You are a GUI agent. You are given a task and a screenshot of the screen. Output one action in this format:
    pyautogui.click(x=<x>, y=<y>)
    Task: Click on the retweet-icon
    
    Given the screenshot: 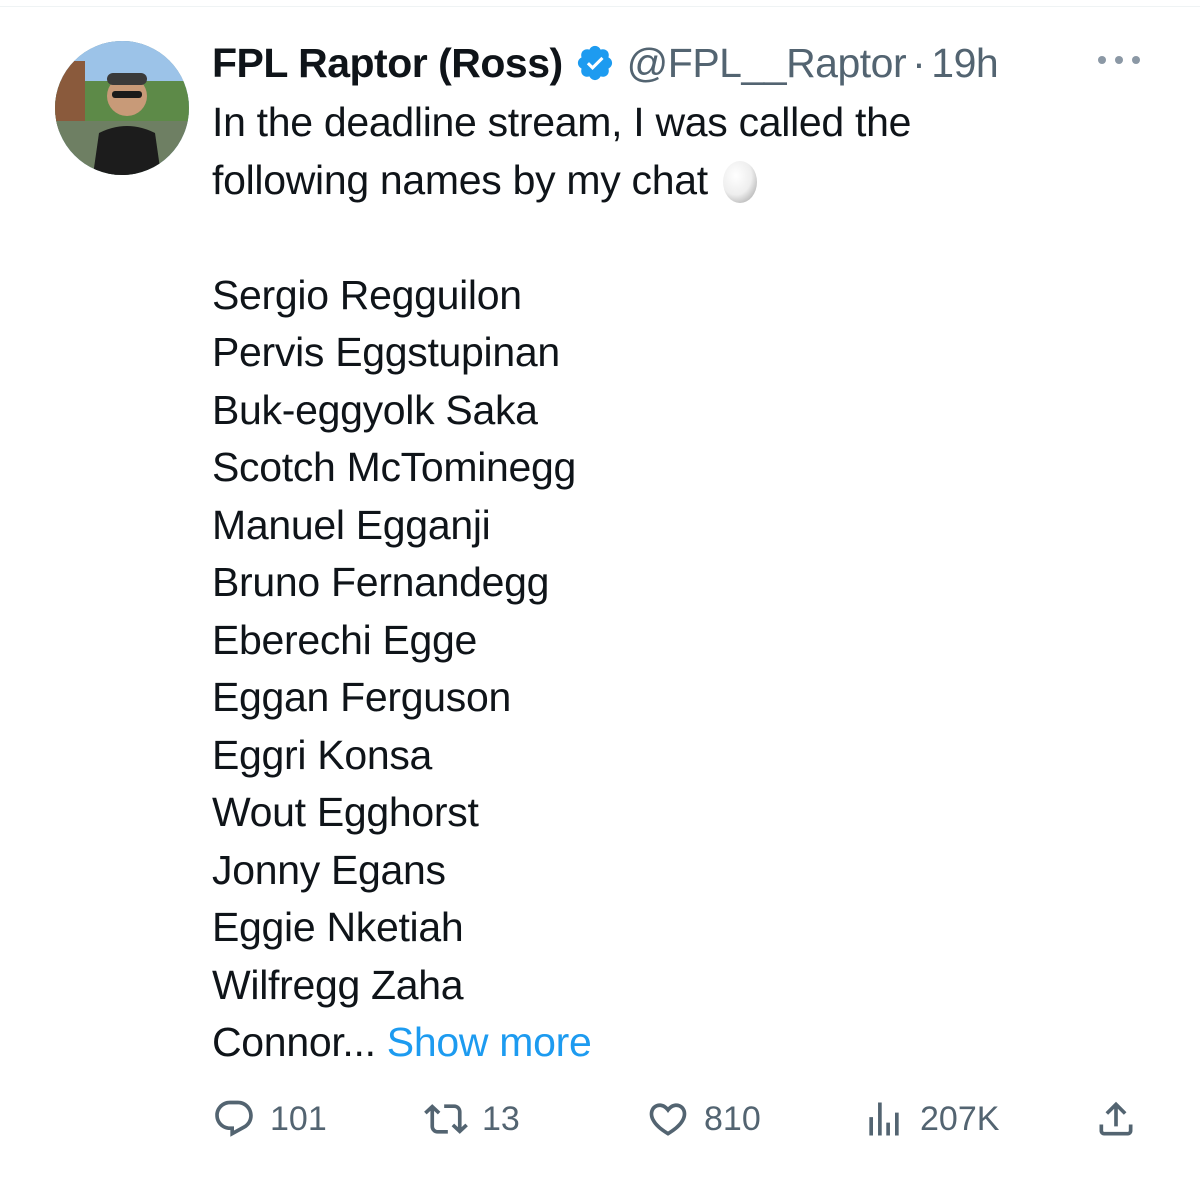 What is the action you would take?
    pyautogui.click(x=446, y=1119)
    